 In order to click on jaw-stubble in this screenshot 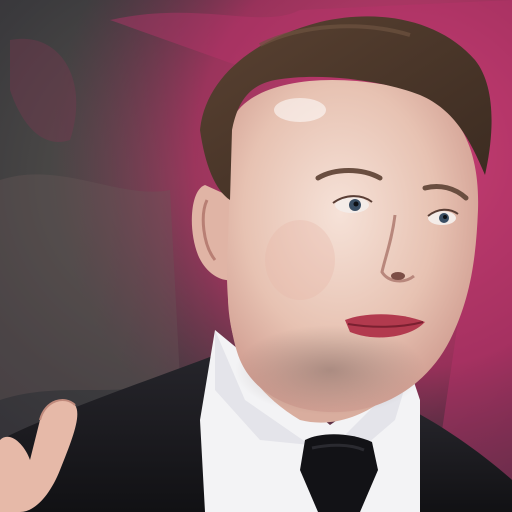, I will do `click(330, 370)`.